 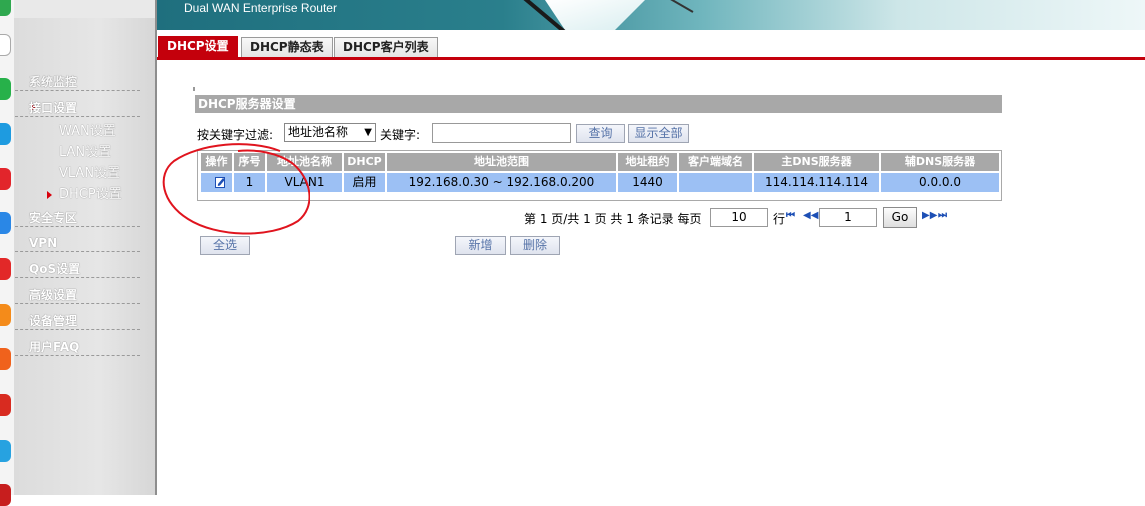 I want to click on sidebar-subitem-wan: WAN设置, so click(x=87, y=132).